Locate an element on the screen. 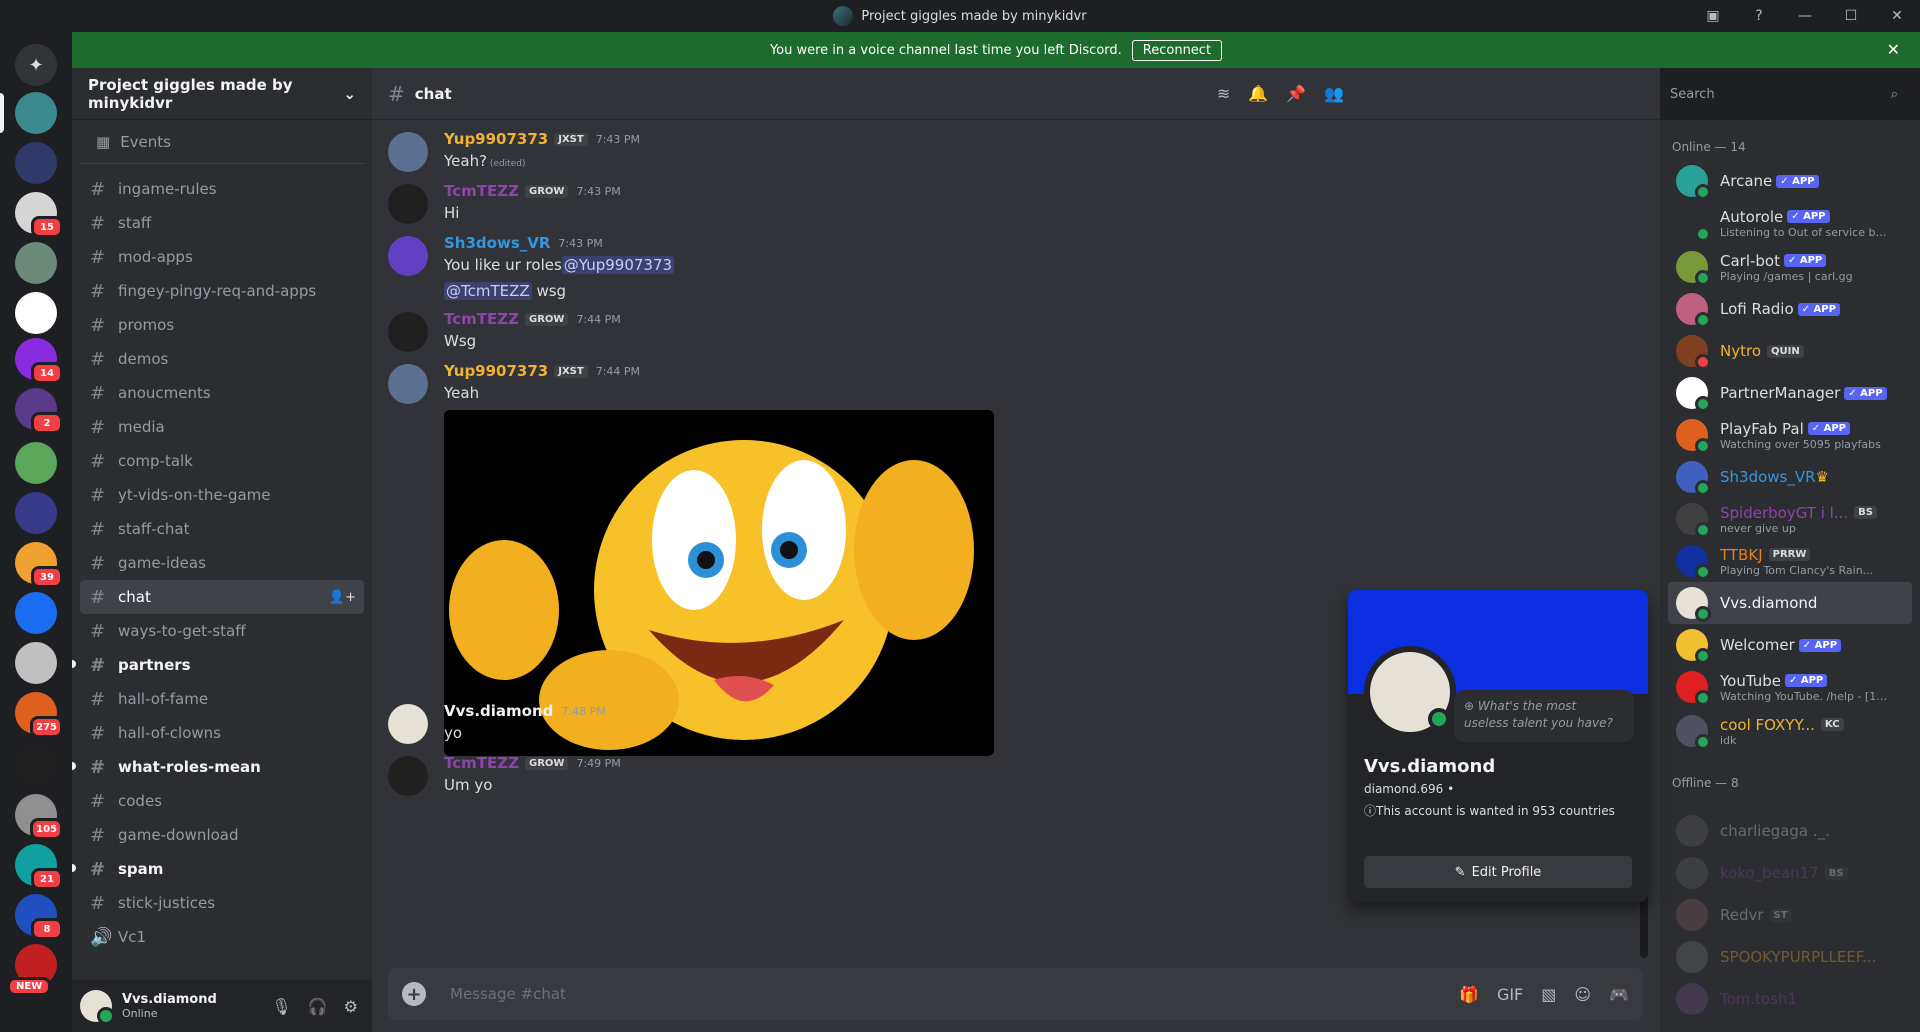  member-item: Welcomer ✓ APP is located at coordinates (1790, 645).